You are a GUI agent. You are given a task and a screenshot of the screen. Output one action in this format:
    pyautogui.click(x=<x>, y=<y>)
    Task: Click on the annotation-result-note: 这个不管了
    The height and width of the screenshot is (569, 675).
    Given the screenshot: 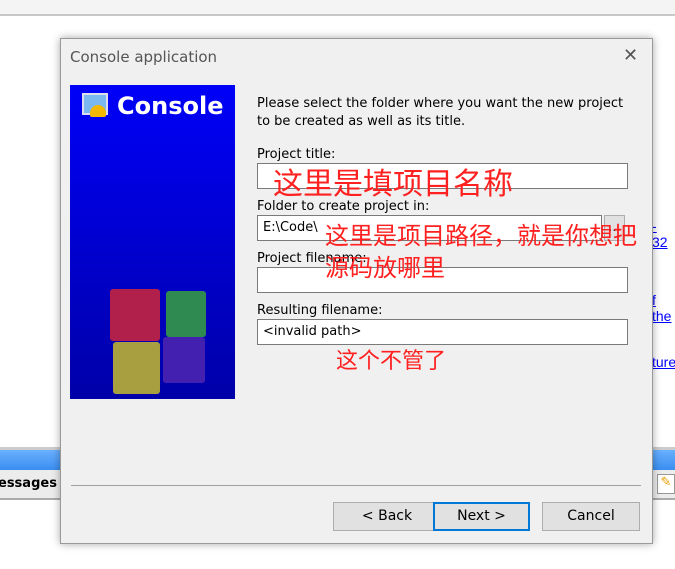 What is the action you would take?
    pyautogui.click(x=391, y=361)
    